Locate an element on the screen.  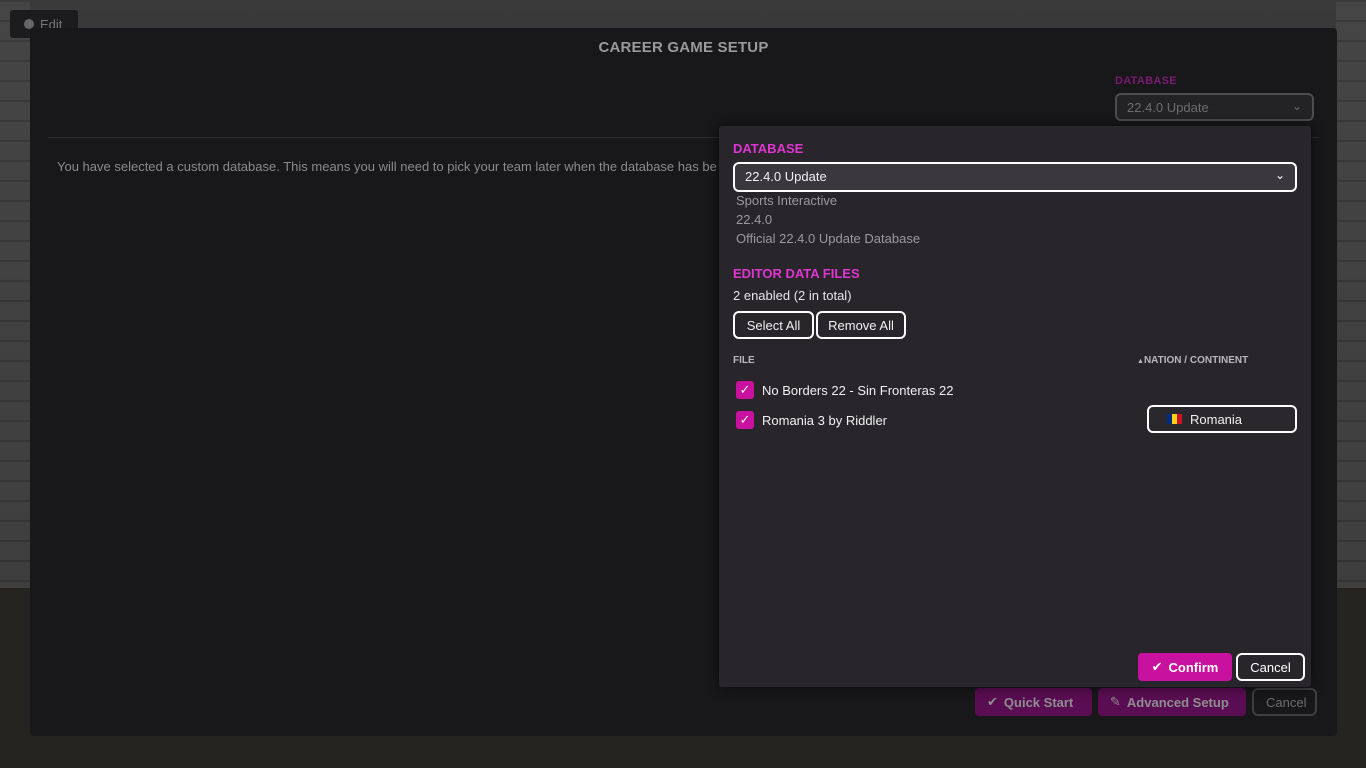
page-title: CAREER GAME SETUP is located at coordinates (683, 47).